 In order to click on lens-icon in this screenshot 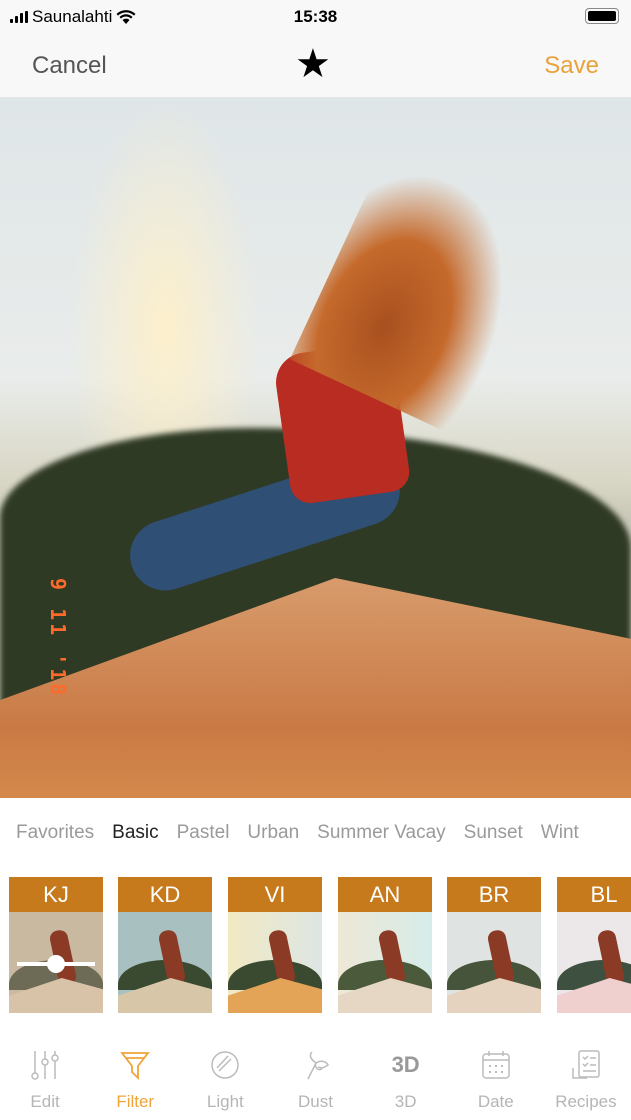, I will do `click(225, 1065)`.